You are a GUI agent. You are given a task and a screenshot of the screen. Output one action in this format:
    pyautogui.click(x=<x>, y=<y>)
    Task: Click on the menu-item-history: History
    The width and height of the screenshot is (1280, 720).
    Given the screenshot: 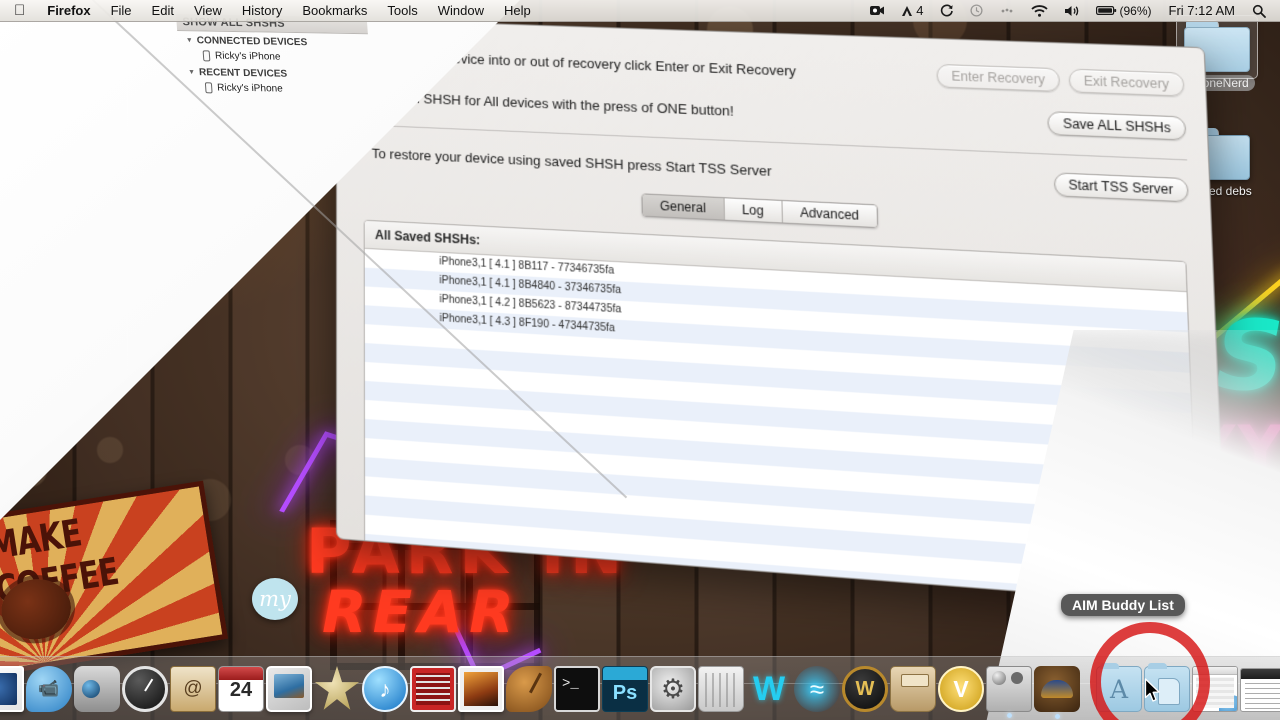 What is the action you would take?
    pyautogui.click(x=262, y=11)
    